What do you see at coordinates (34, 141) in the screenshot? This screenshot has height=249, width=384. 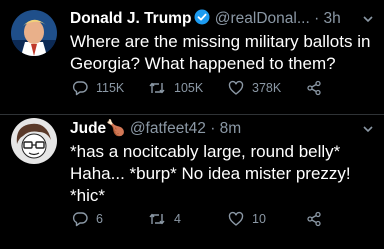 I see `avatar` at bounding box center [34, 141].